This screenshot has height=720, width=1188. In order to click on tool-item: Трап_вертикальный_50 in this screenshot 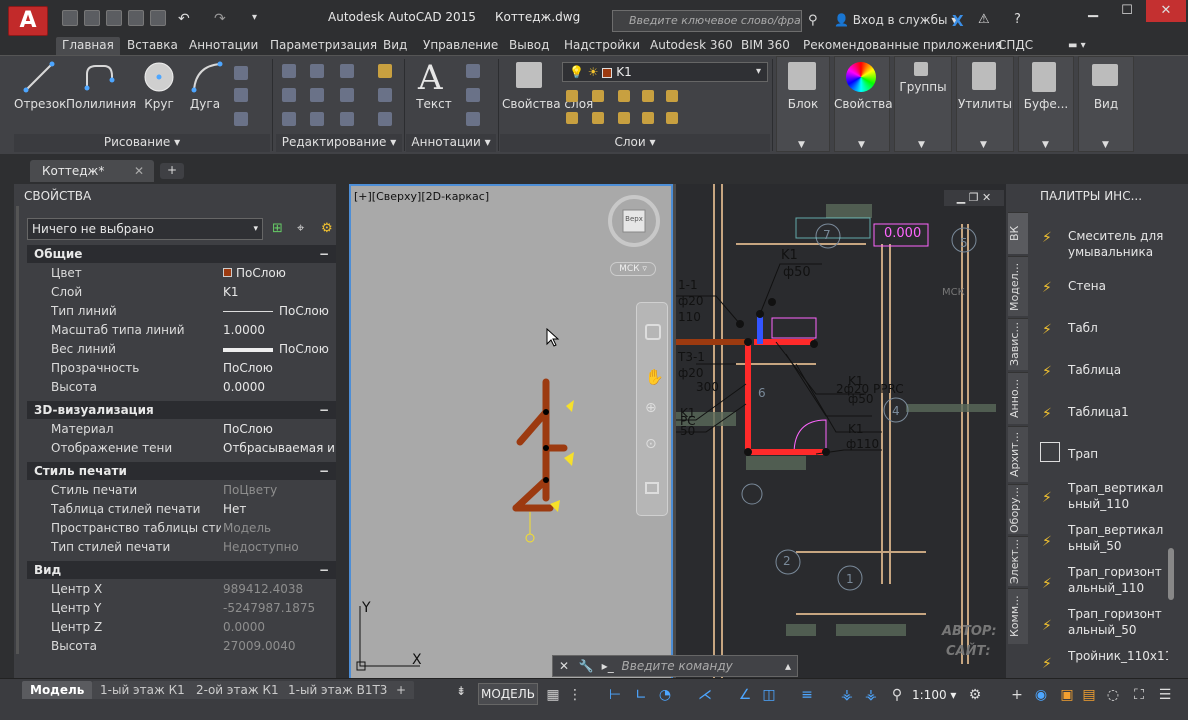, I will do `click(1118, 538)`.